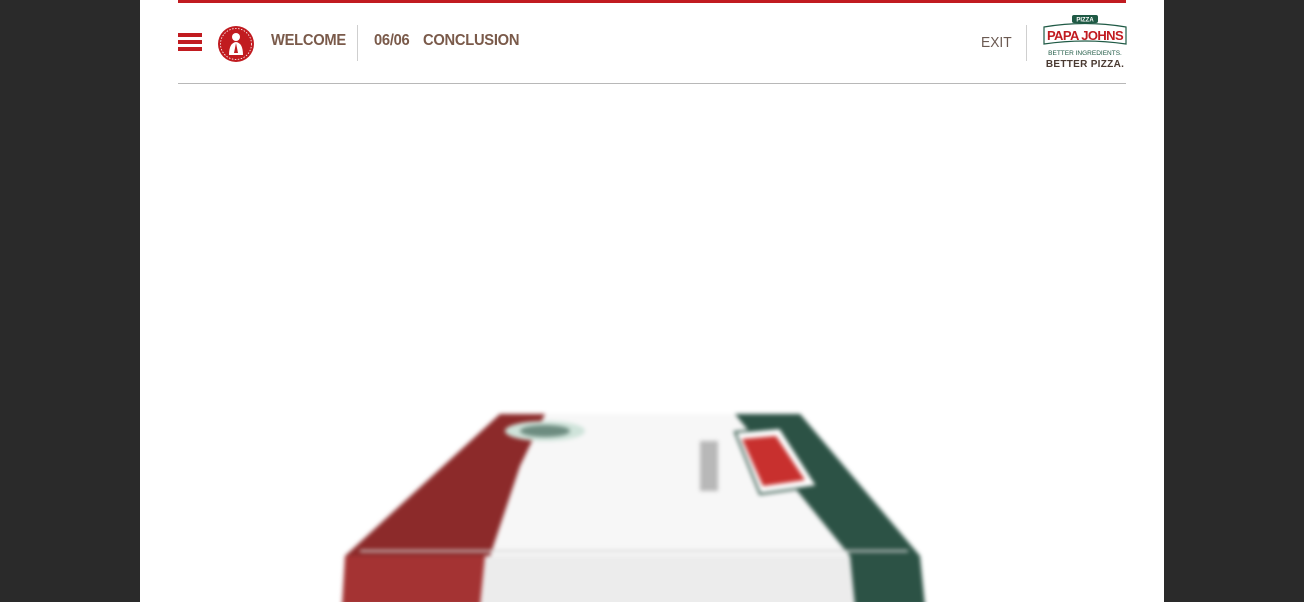 The image size is (1304, 602). What do you see at coordinates (1085, 64) in the screenshot?
I see `logo-tagline-2: BETTER PIZZA.` at bounding box center [1085, 64].